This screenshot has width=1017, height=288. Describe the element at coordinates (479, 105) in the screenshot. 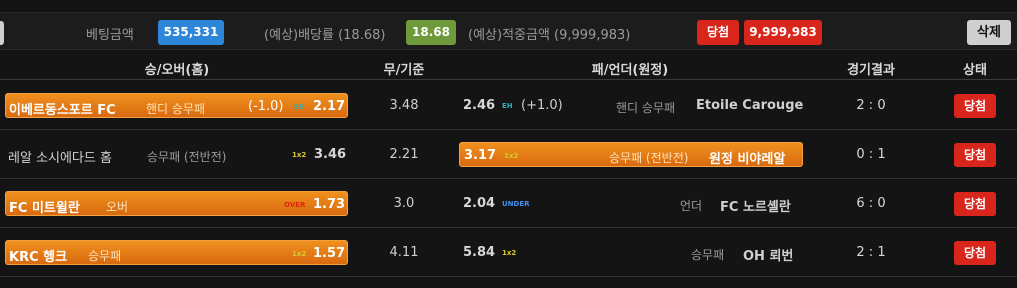

I see `away-odds: 2.46` at that location.